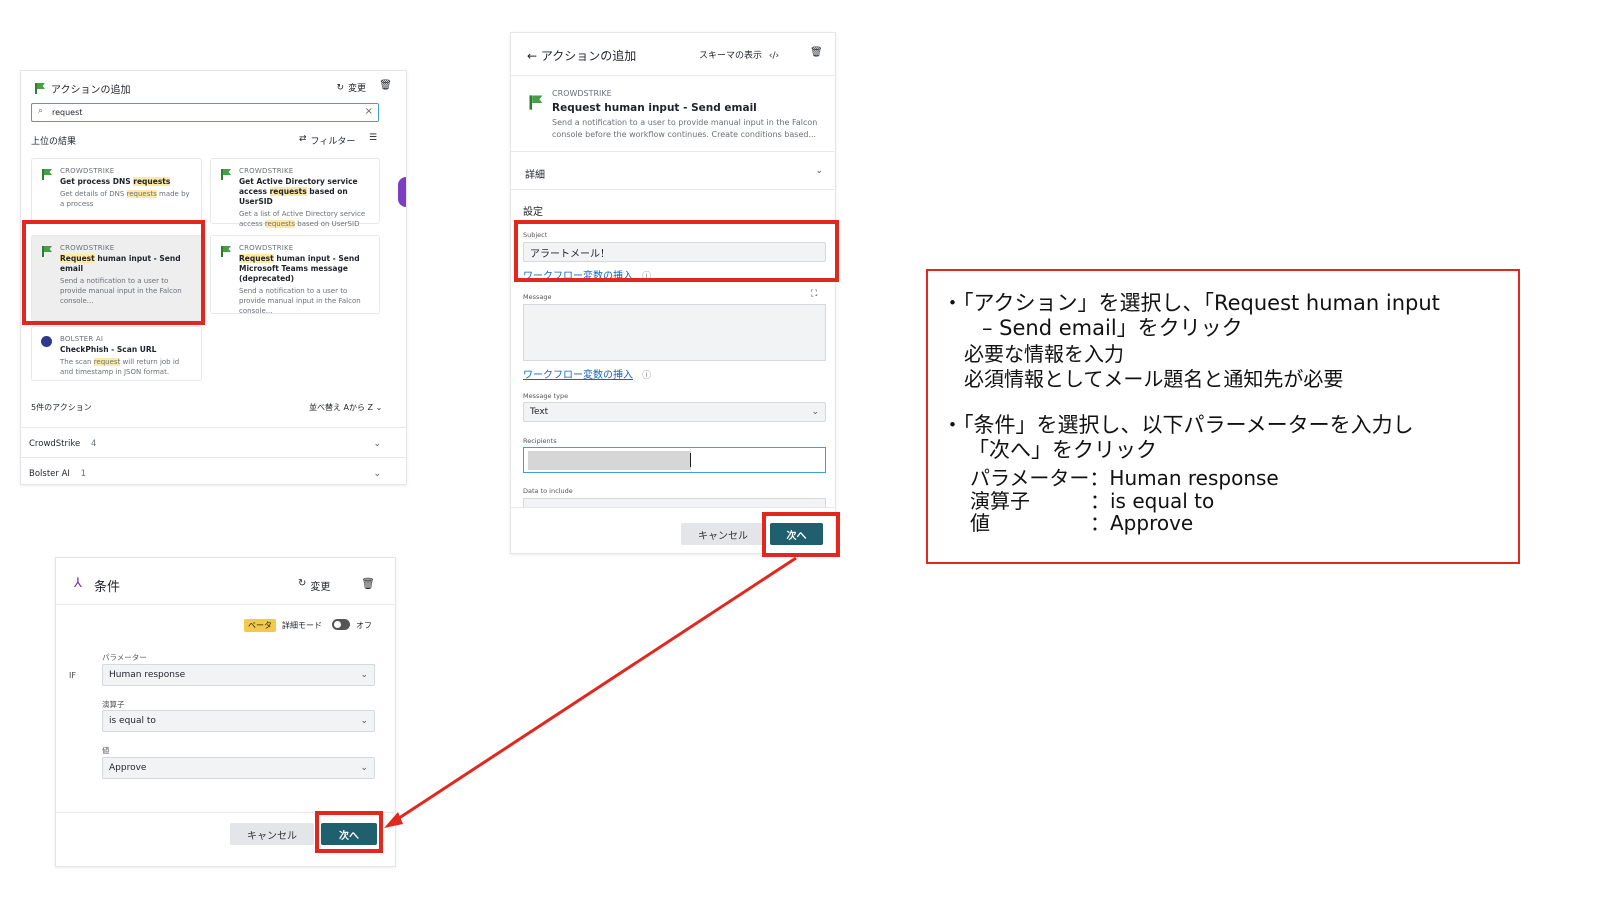 The width and height of the screenshot is (1598, 902). Describe the element at coordinates (1191, 303) in the screenshot. I see `bullet-1-line-1: ・「アクション」を選択し、「Request human input` at that location.